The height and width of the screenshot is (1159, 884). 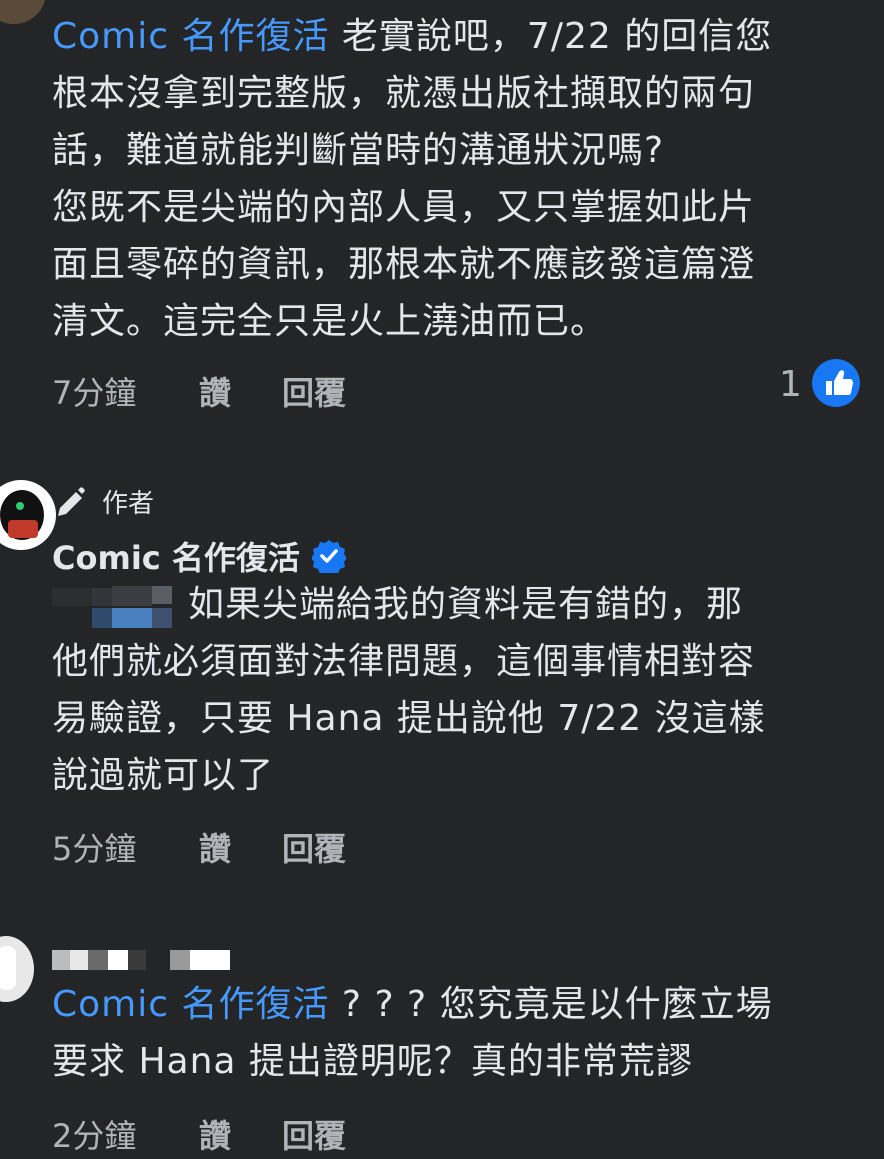 I want to click on author-avatar, so click(x=28, y=515).